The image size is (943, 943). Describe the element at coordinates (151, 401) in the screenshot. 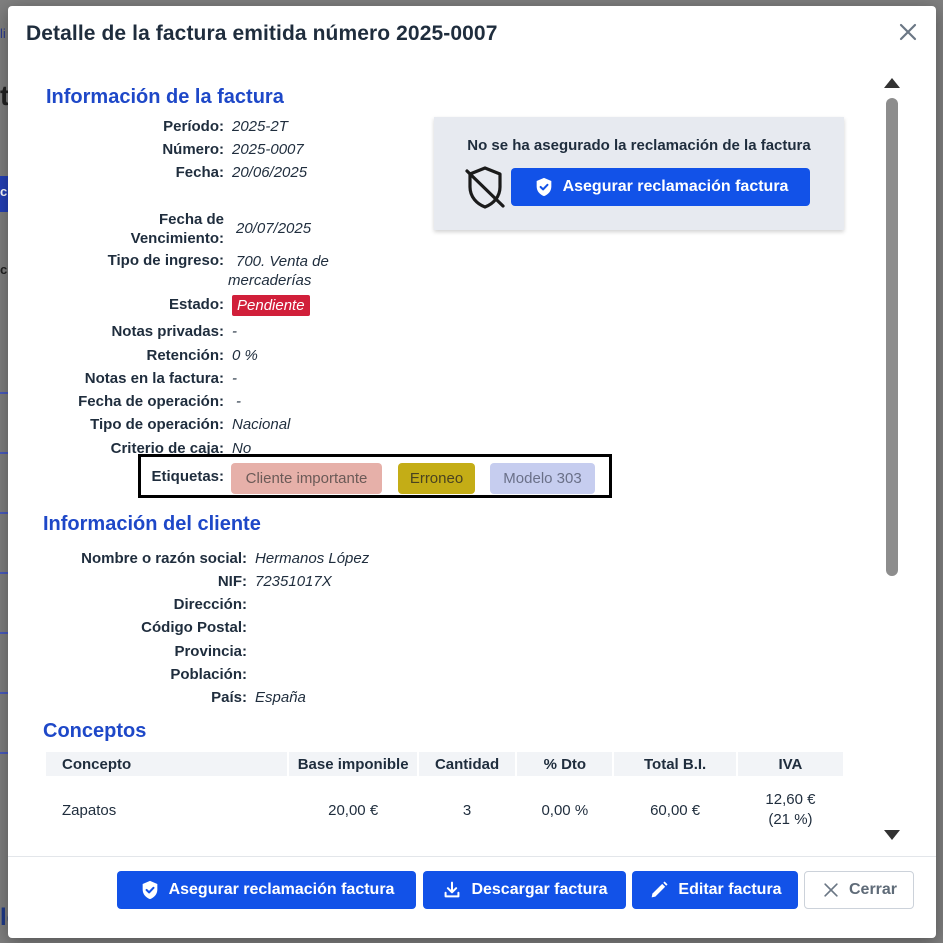

I see `fecha-operacion-label: Fecha de operación:` at that location.